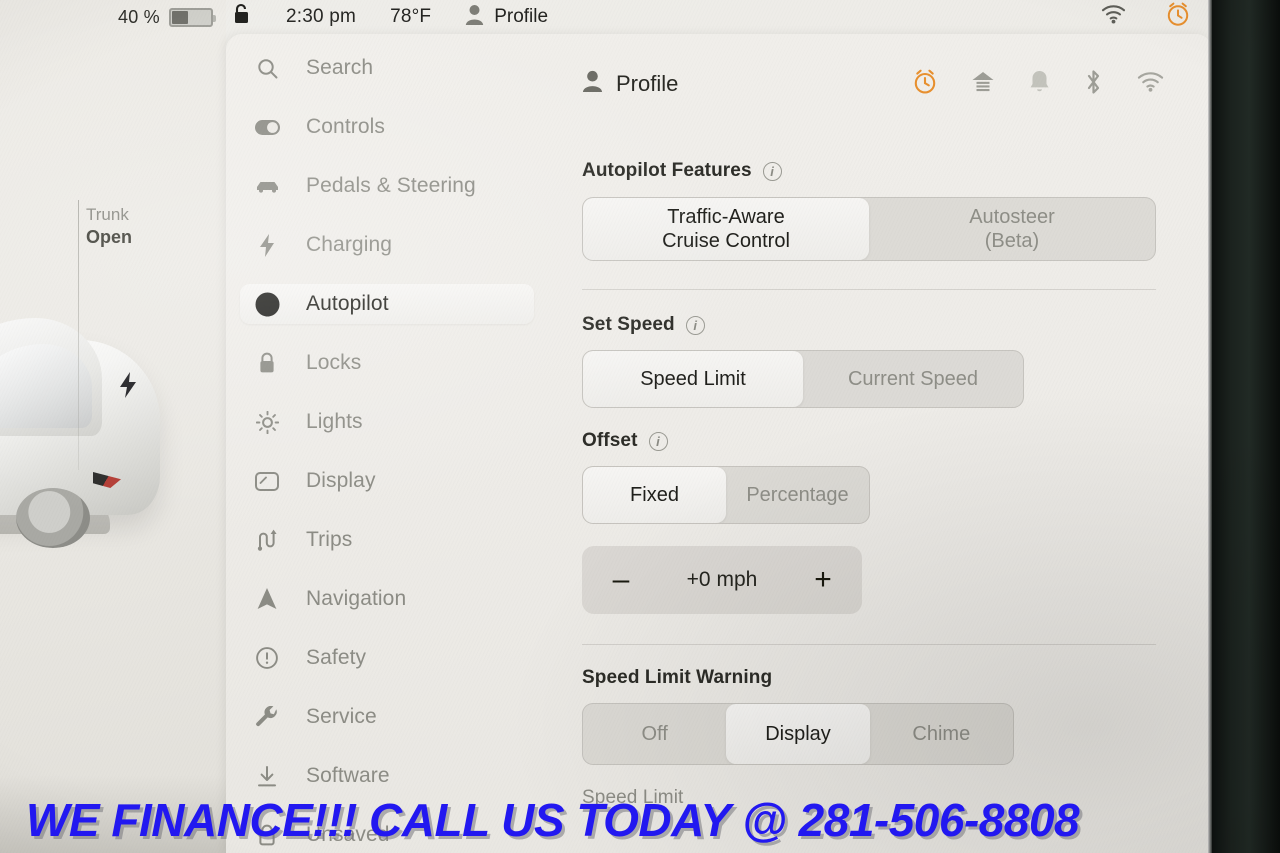 This screenshot has width=1280, height=853. I want to click on offset-stepper: – +0 mph +, so click(722, 580).